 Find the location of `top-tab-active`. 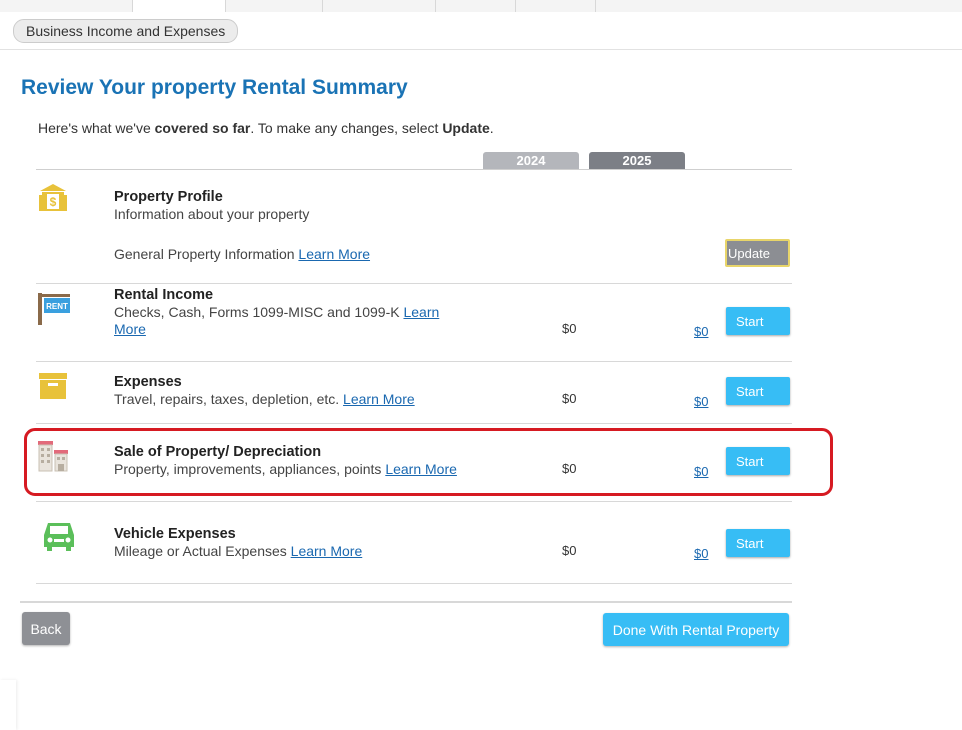

top-tab-active is located at coordinates (179, 6).